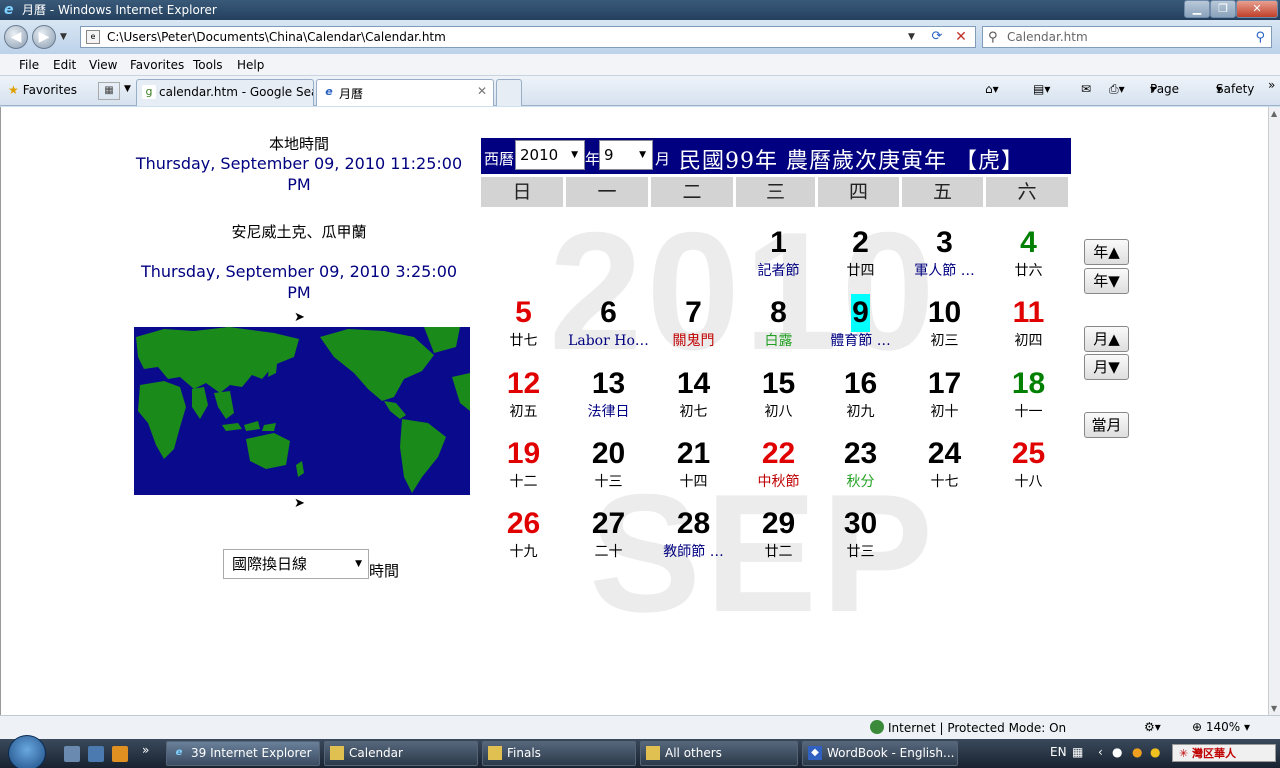 This screenshot has height=768, width=1280. I want to click on media-player-icon, so click(120, 754).